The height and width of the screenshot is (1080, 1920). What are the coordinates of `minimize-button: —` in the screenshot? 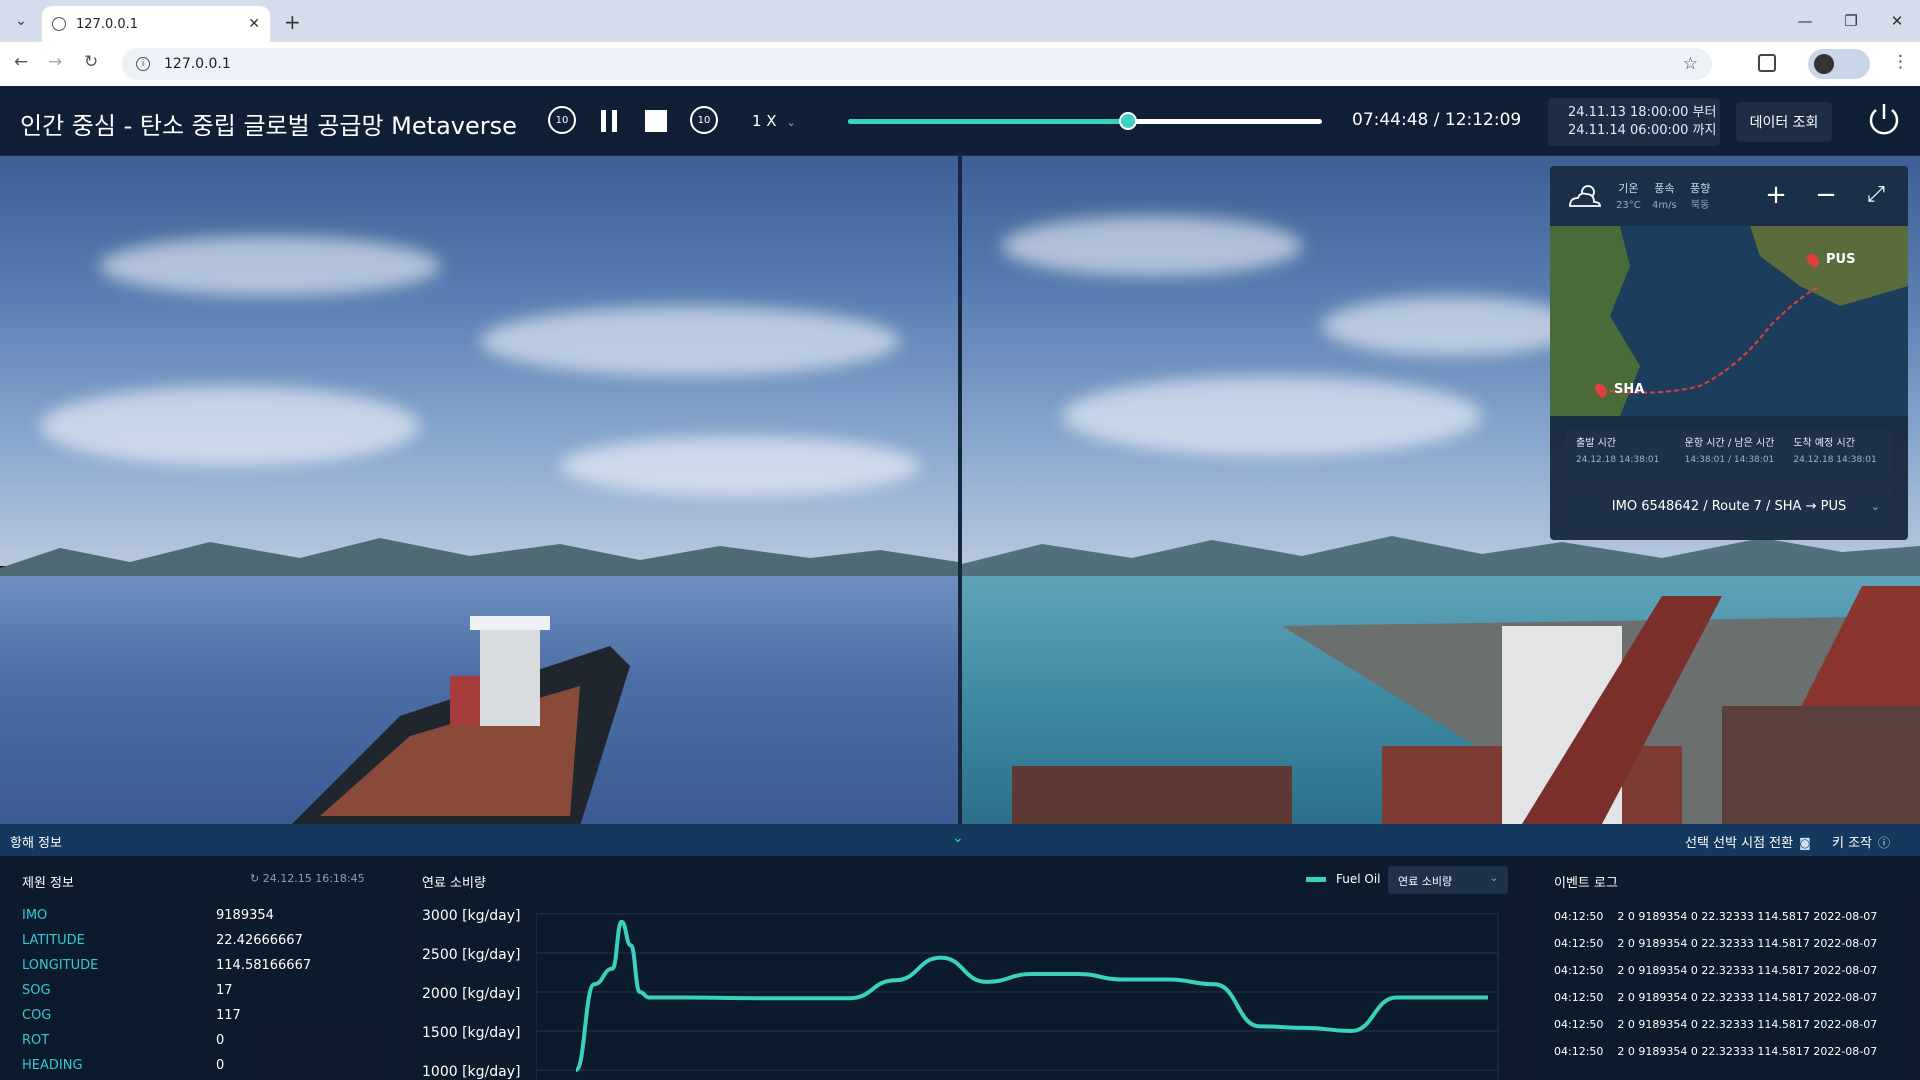 It's located at (1805, 21).